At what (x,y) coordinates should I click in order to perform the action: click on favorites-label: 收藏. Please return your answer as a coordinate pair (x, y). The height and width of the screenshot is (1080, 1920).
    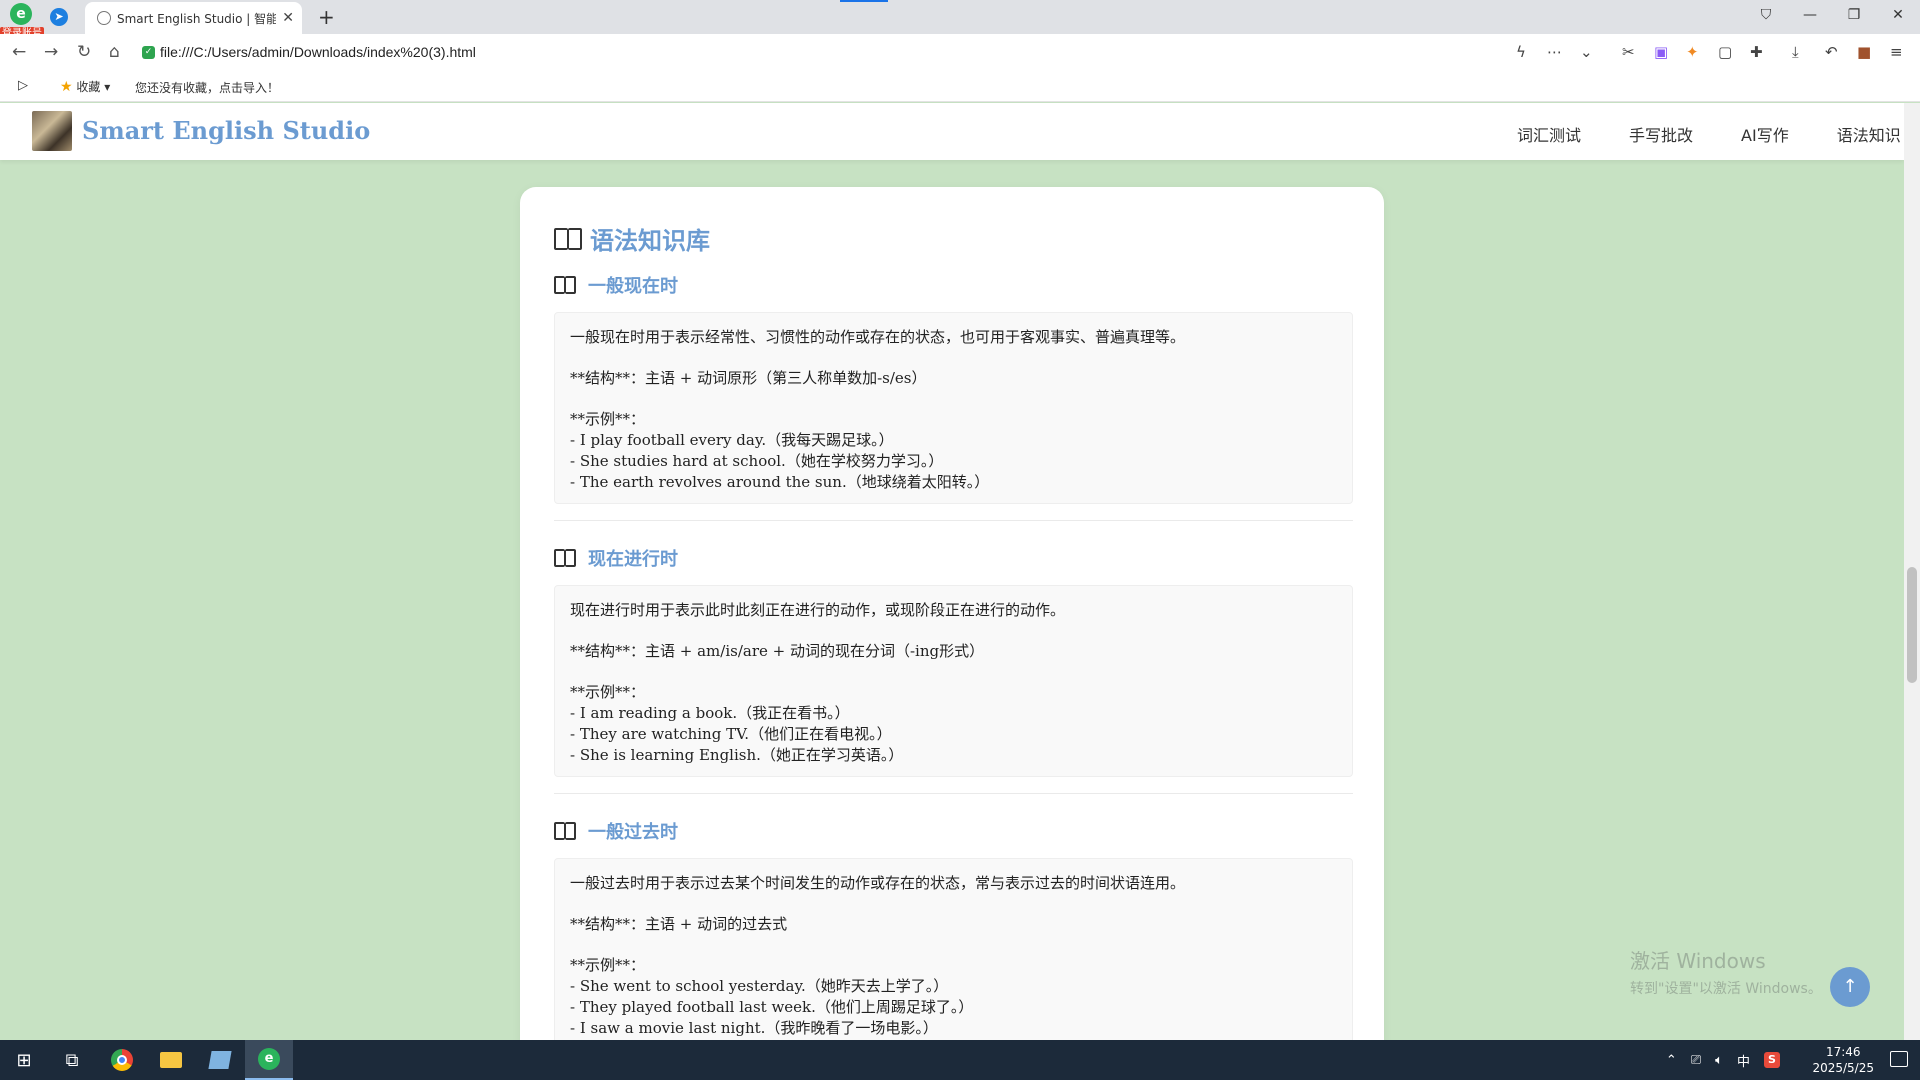
    Looking at the image, I should click on (88, 87).